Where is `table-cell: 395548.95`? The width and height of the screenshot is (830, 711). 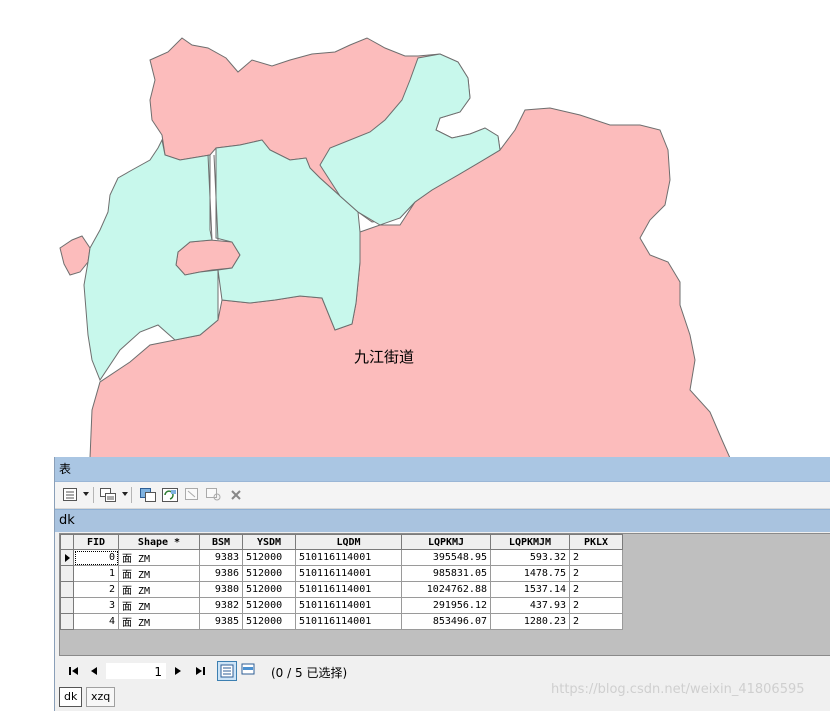 table-cell: 395548.95 is located at coordinates (446, 557).